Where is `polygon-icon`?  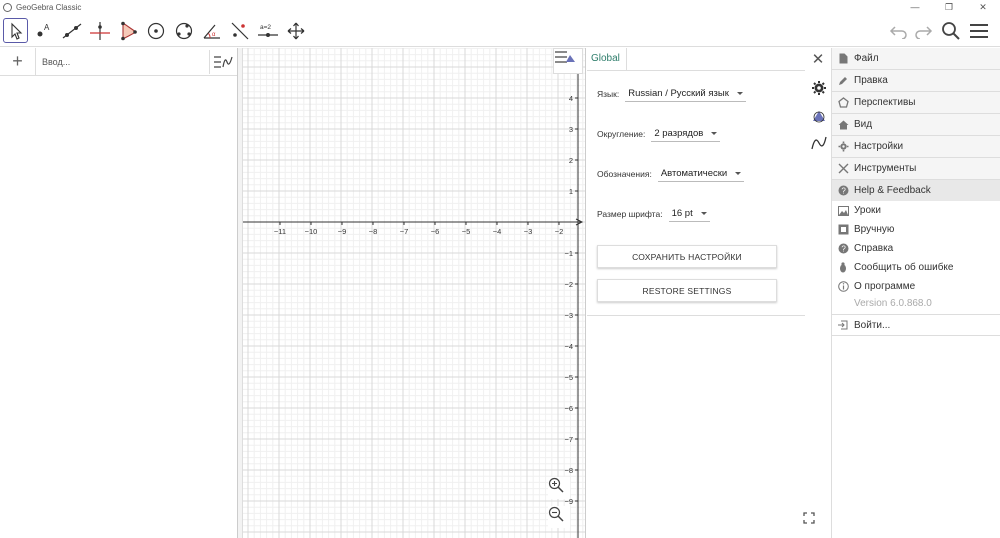 polygon-icon is located at coordinates (128, 30).